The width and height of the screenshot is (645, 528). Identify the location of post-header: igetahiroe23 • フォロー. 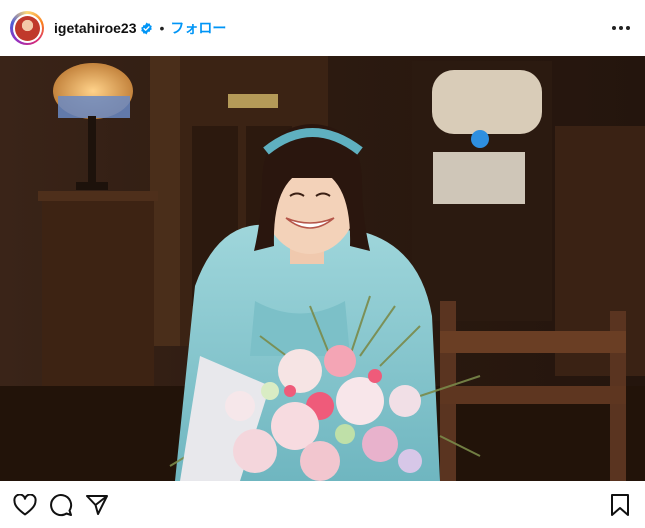
(322, 28).